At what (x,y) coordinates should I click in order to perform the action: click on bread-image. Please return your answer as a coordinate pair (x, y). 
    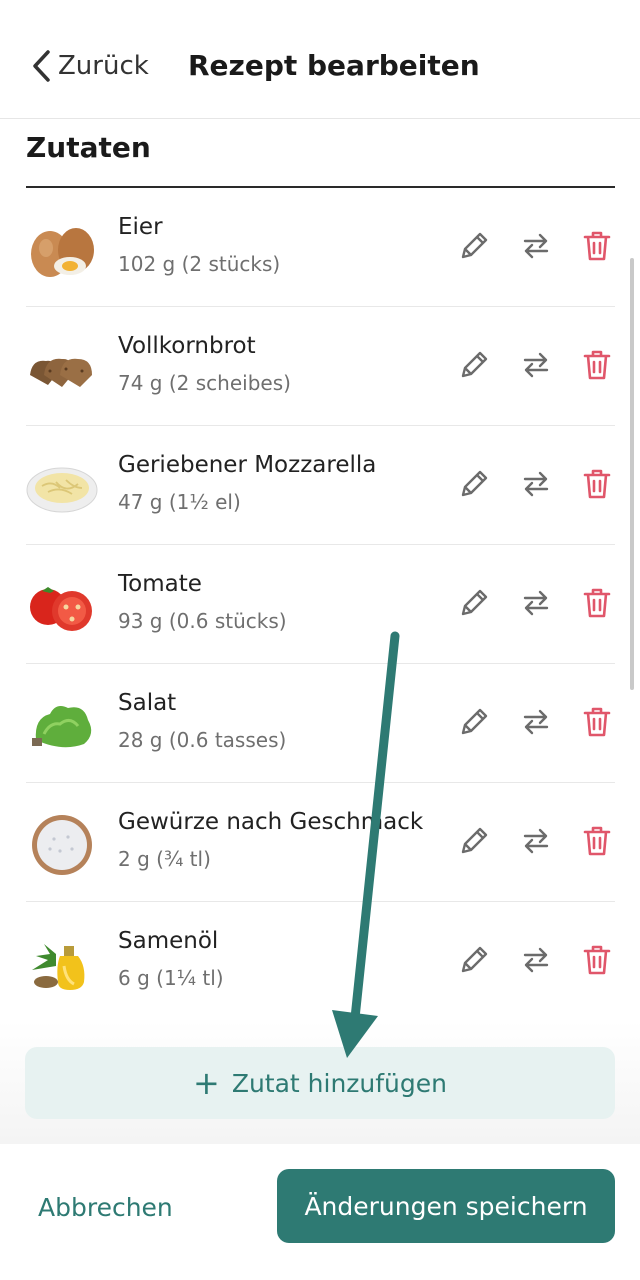
    Looking at the image, I should click on (62, 367).